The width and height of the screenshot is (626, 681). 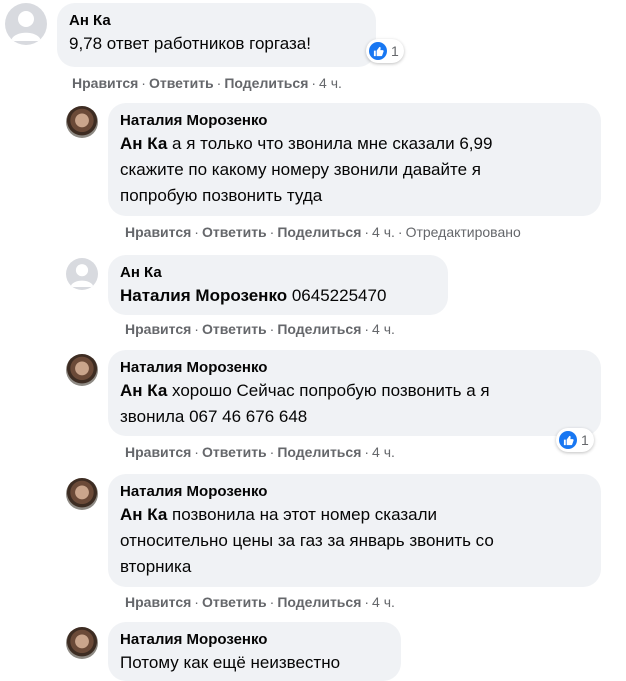 I want to click on comment-text: Наталия Морозенко 0645225470, so click(x=253, y=295).